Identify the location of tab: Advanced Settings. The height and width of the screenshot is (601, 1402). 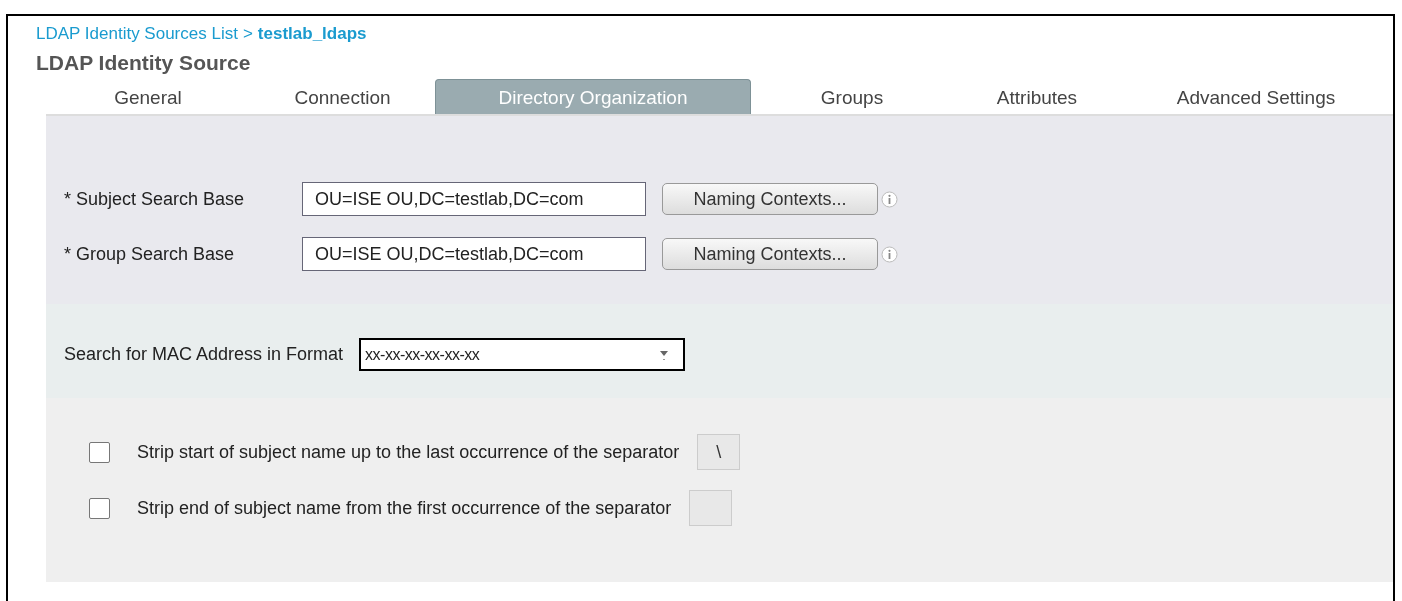
(1256, 98).